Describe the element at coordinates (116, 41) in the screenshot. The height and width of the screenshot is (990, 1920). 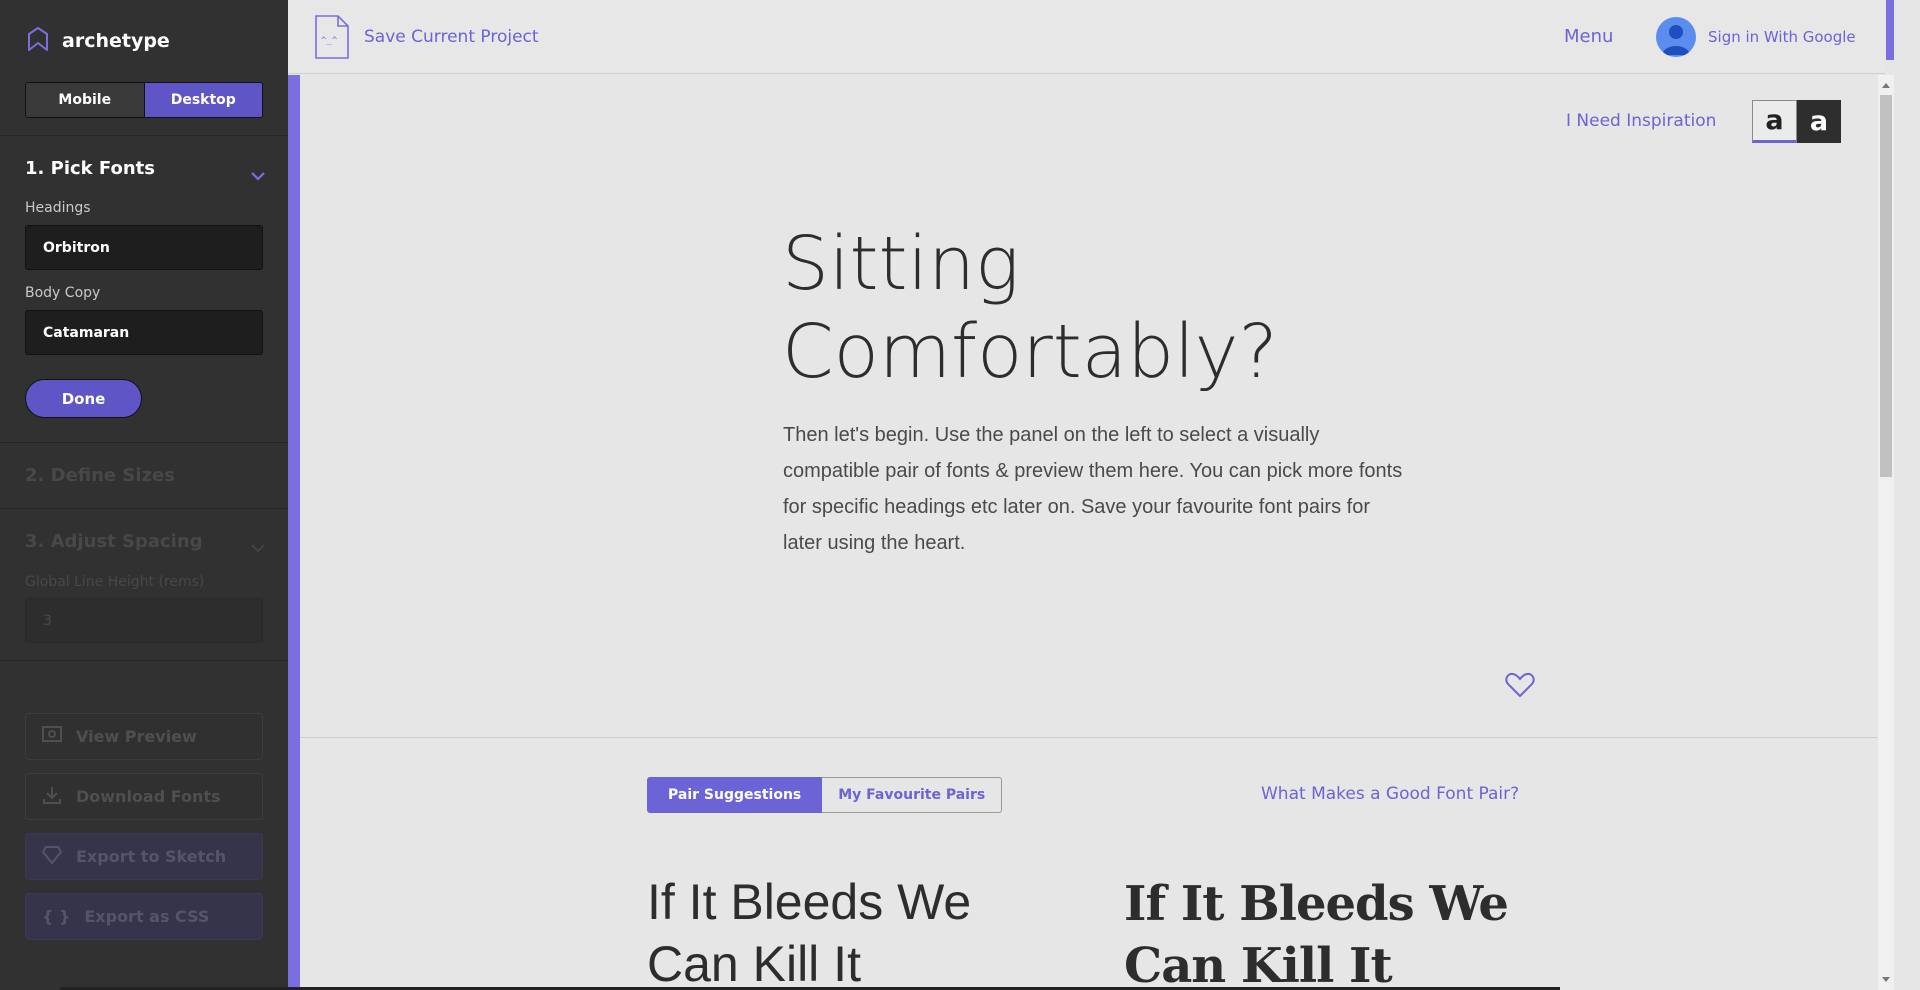
I see `brand-name: archetype` at that location.